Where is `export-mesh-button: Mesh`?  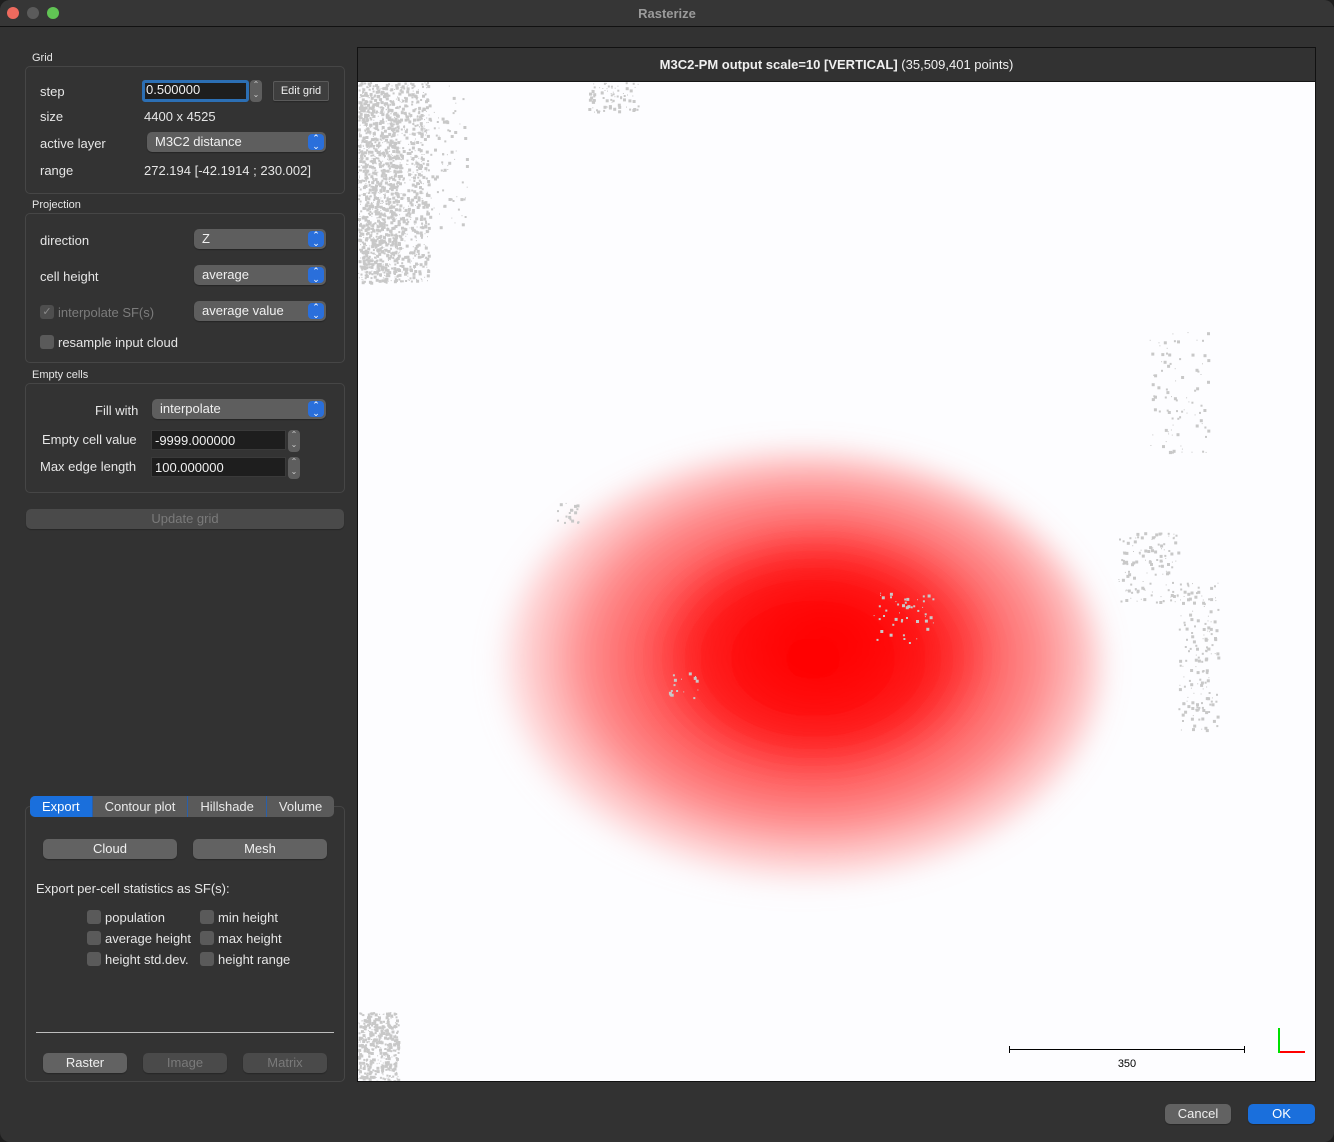
export-mesh-button: Mesh is located at coordinates (260, 849).